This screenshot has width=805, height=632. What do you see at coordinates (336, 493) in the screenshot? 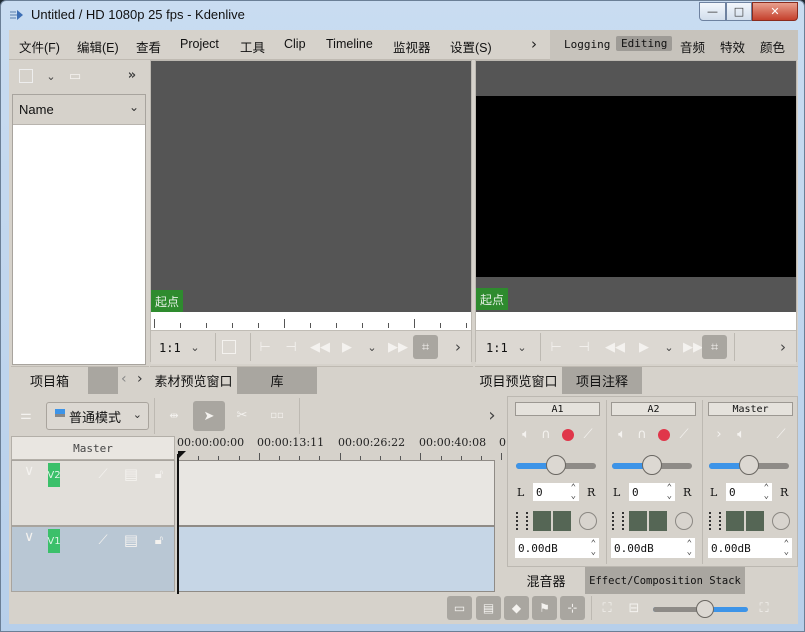
I see `timeline-track-v2` at bounding box center [336, 493].